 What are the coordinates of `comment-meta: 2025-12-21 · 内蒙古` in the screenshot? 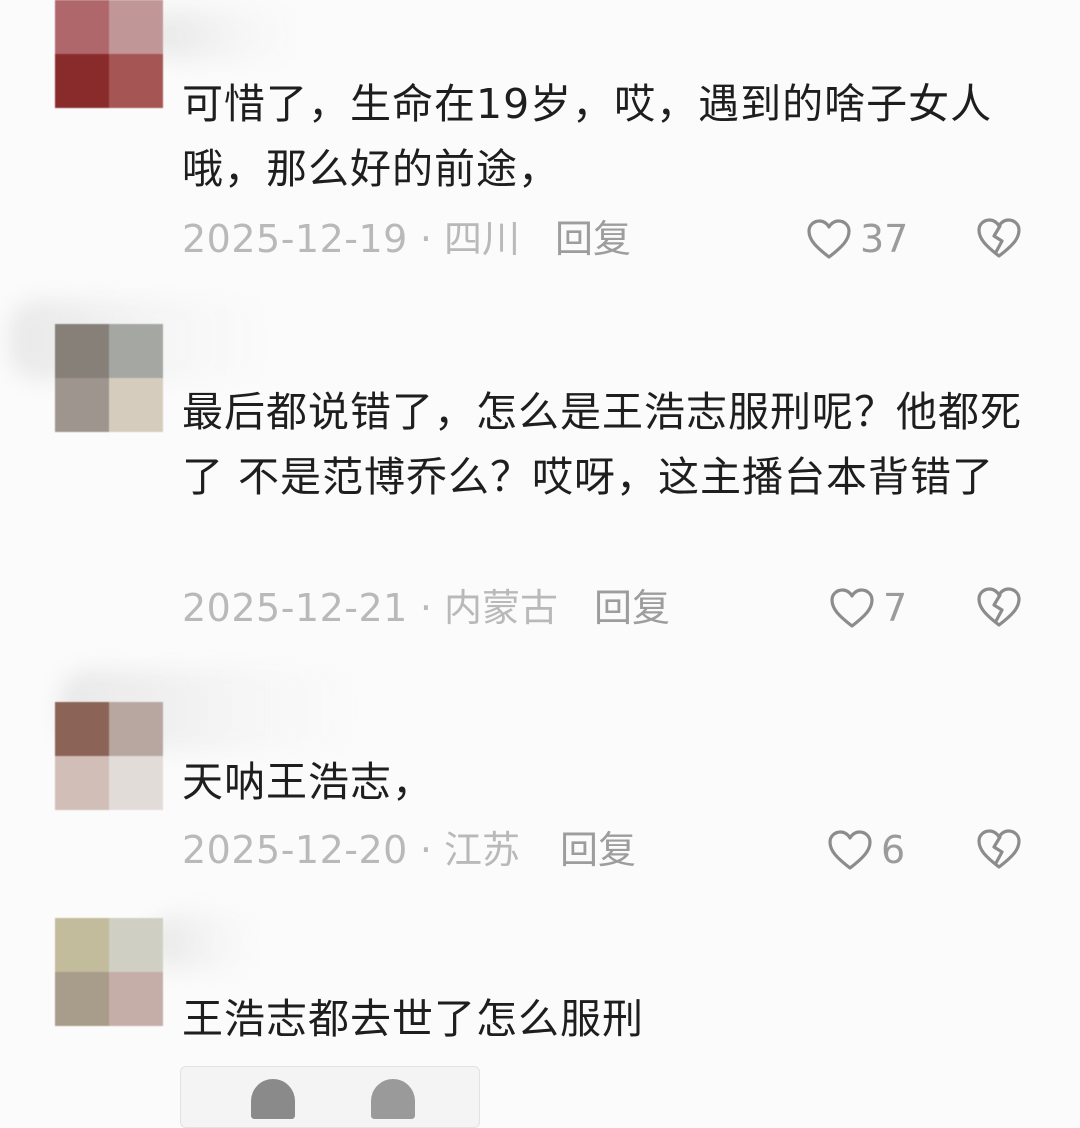 It's located at (370, 608).